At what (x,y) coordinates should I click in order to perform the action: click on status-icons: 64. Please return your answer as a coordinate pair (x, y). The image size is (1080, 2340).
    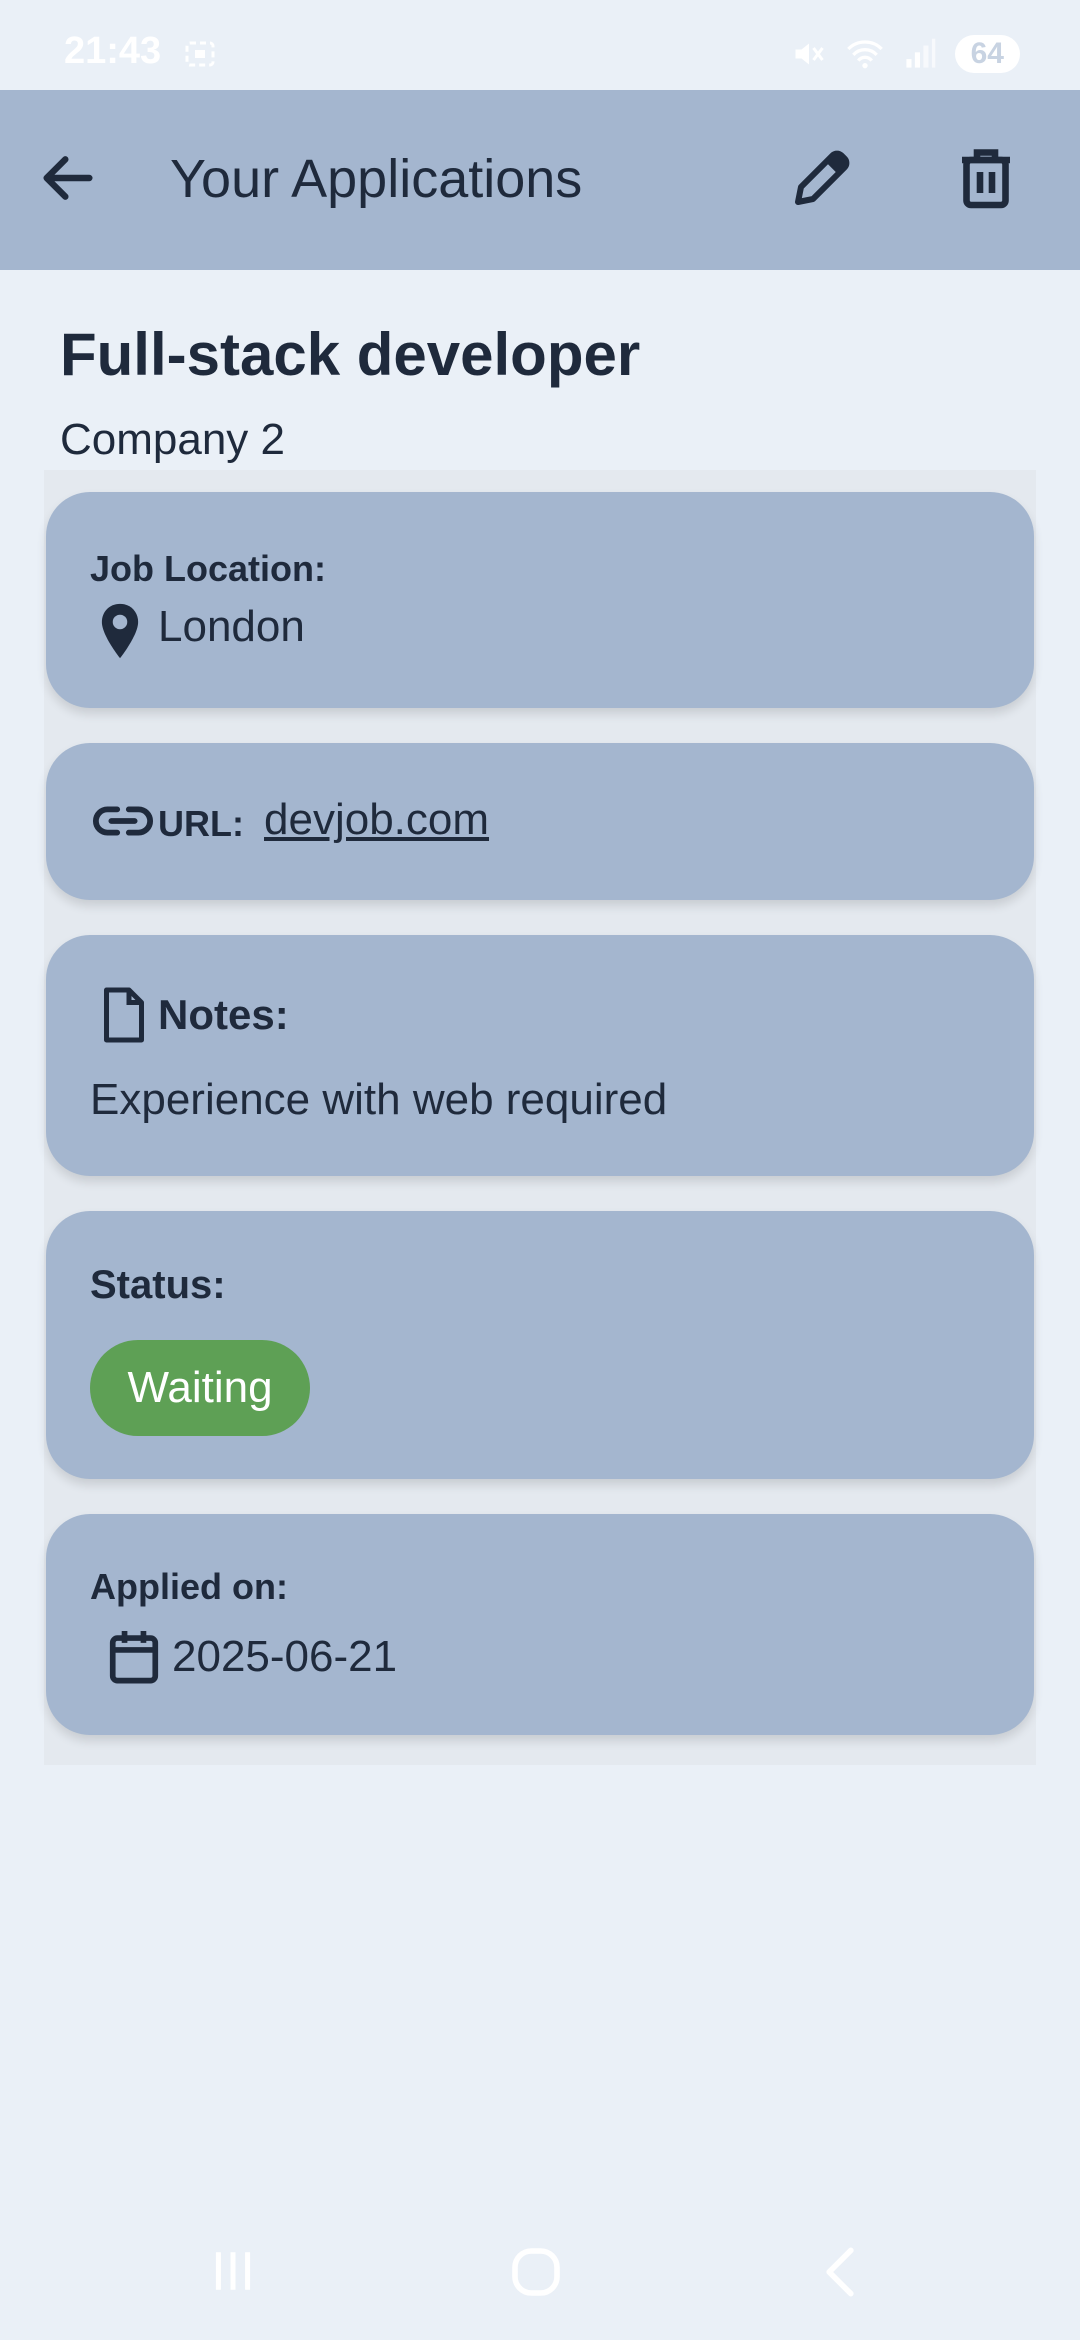
    Looking at the image, I should click on (905, 54).